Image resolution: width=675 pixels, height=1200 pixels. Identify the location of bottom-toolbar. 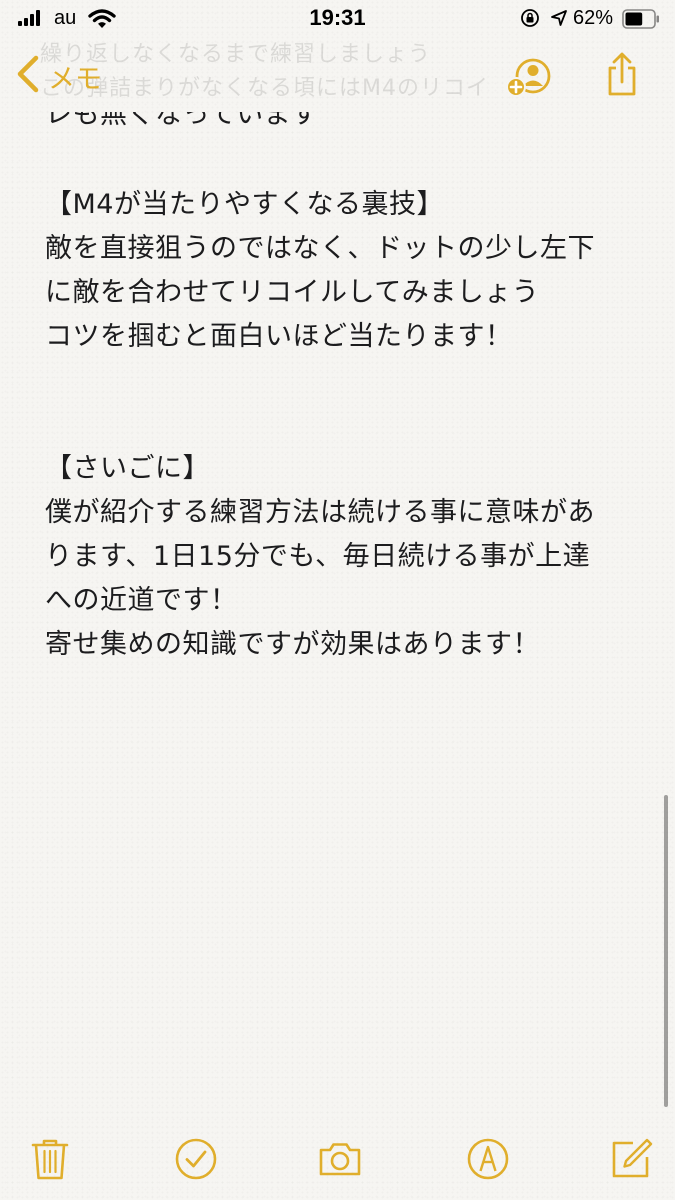
(337, 1161).